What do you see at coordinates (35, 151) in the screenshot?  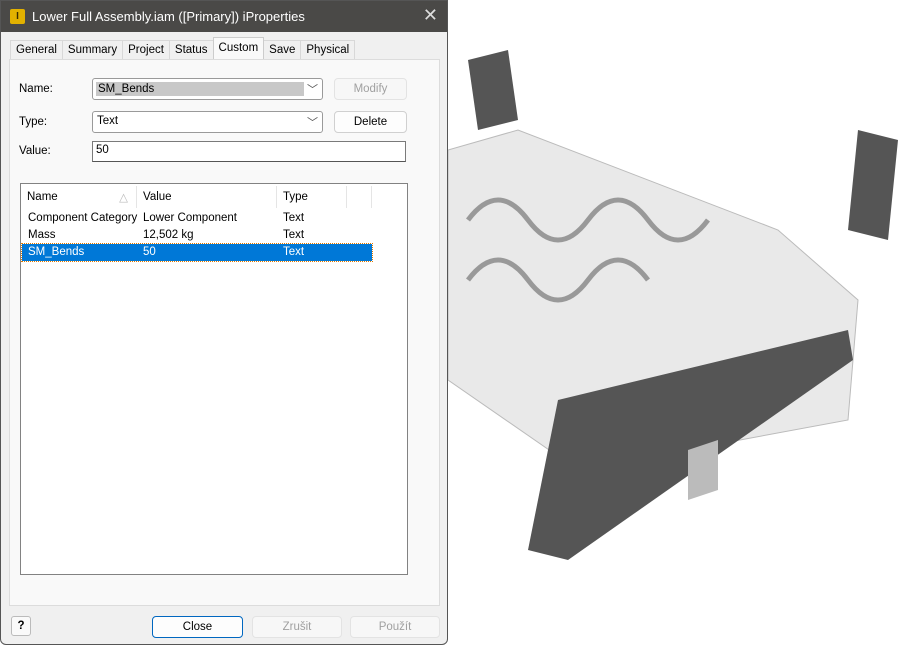 I see `value-label: Value:` at bounding box center [35, 151].